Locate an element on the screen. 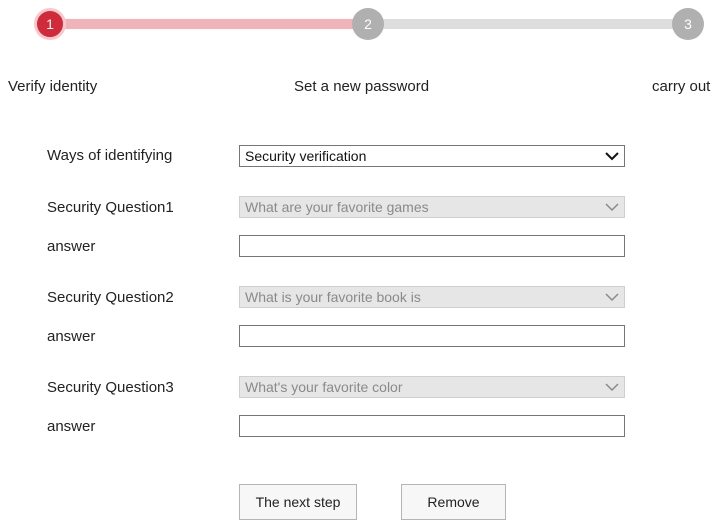  step-1-circle: 1 is located at coordinates (50, 24).